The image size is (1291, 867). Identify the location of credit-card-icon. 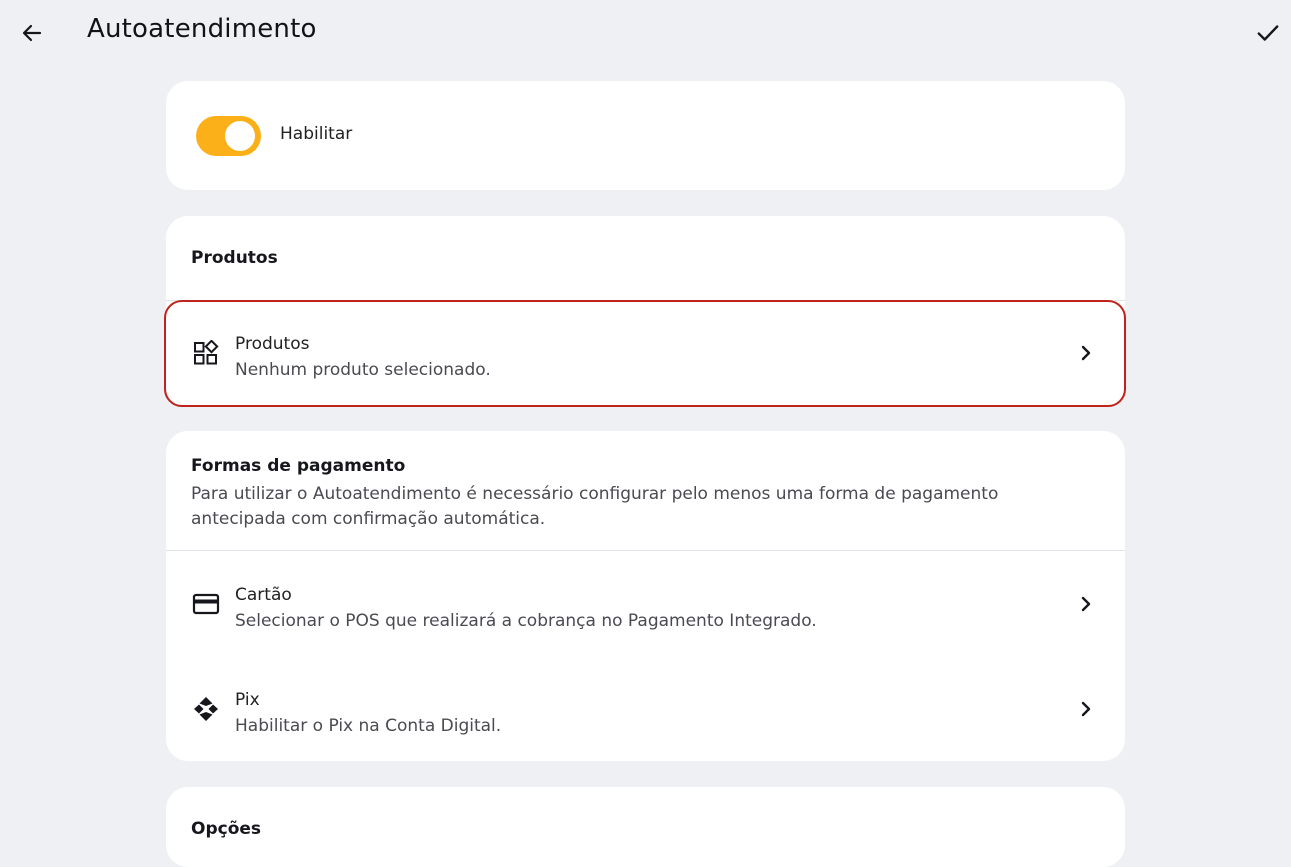
(206, 604).